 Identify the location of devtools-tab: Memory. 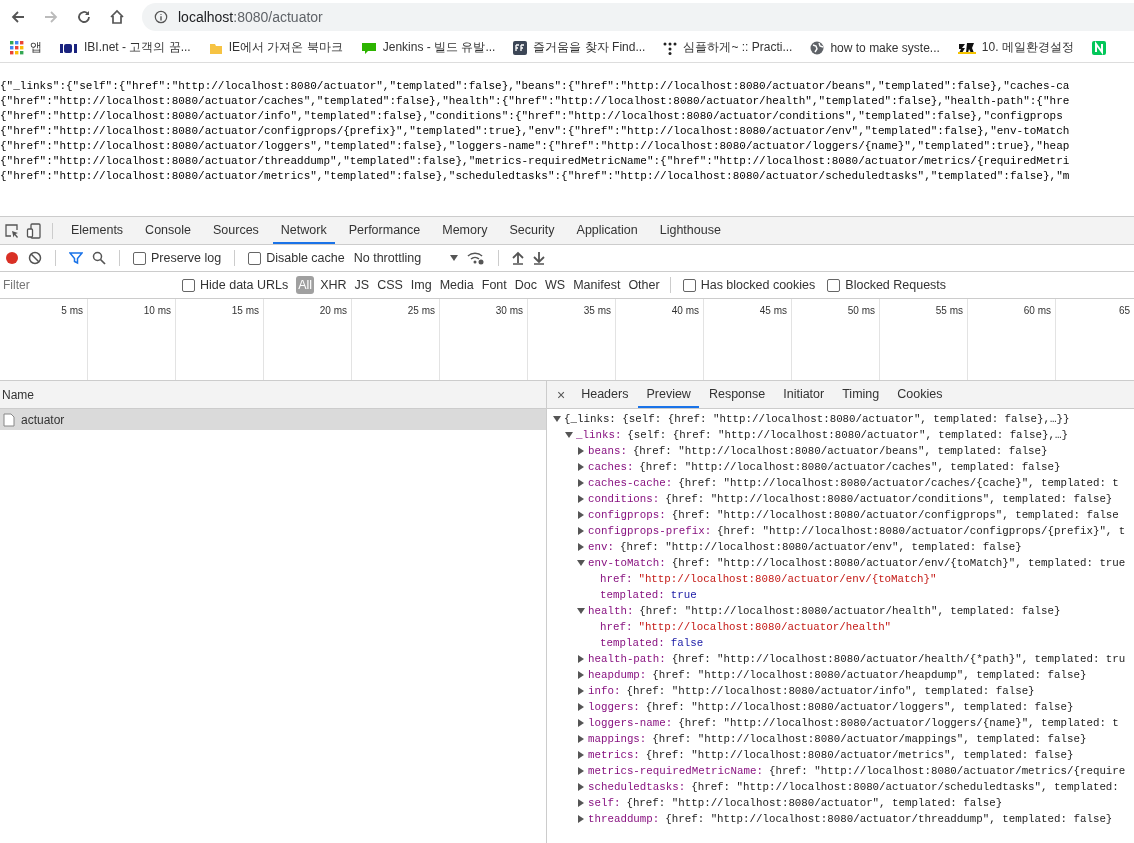
(465, 230).